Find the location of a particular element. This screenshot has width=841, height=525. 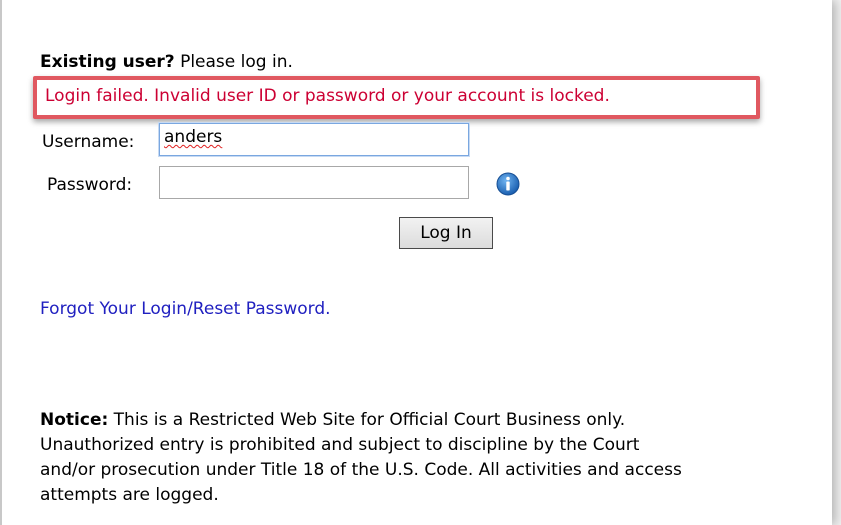

info-circle-icon is located at coordinates (508, 184).